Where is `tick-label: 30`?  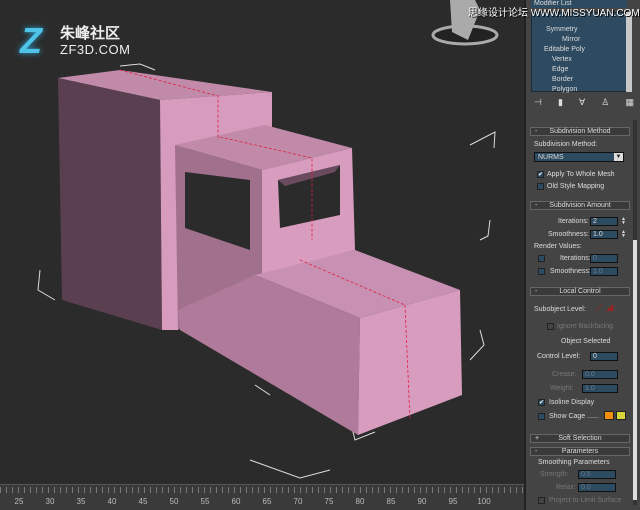
tick-label: 30 is located at coordinates (50, 501).